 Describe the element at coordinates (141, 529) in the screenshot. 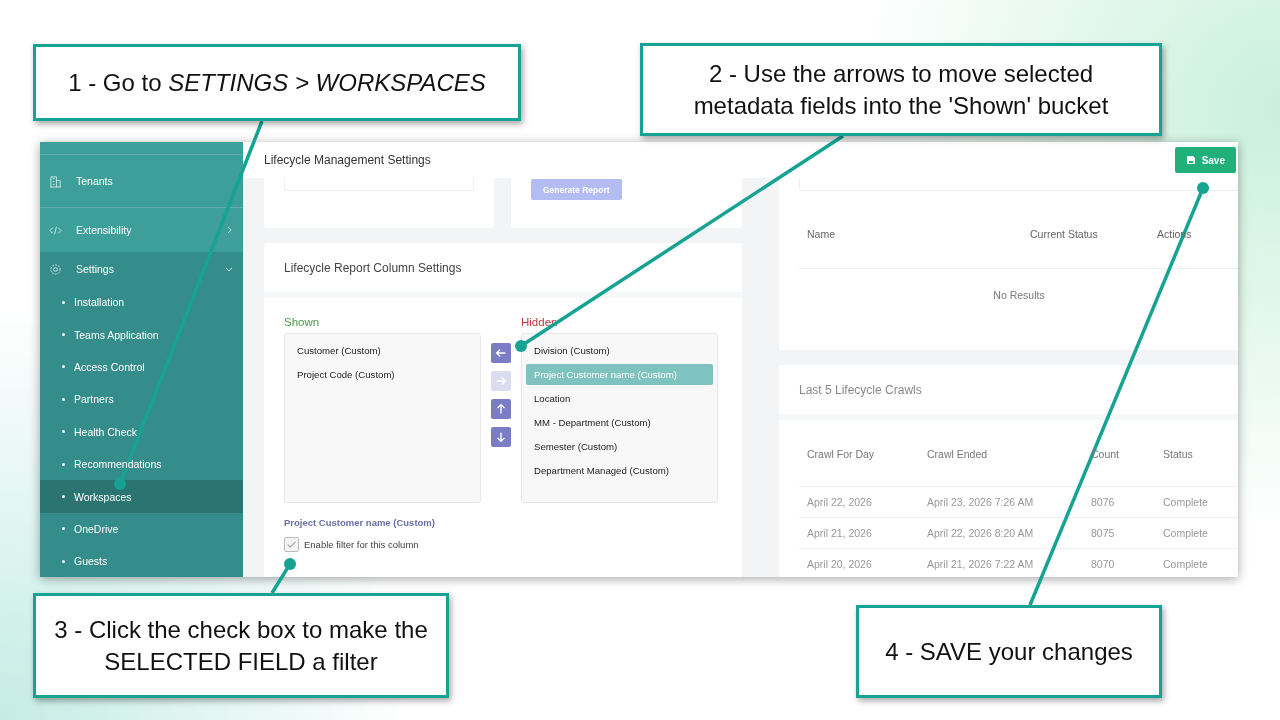

I see `sidebar-item: OneDrive` at that location.